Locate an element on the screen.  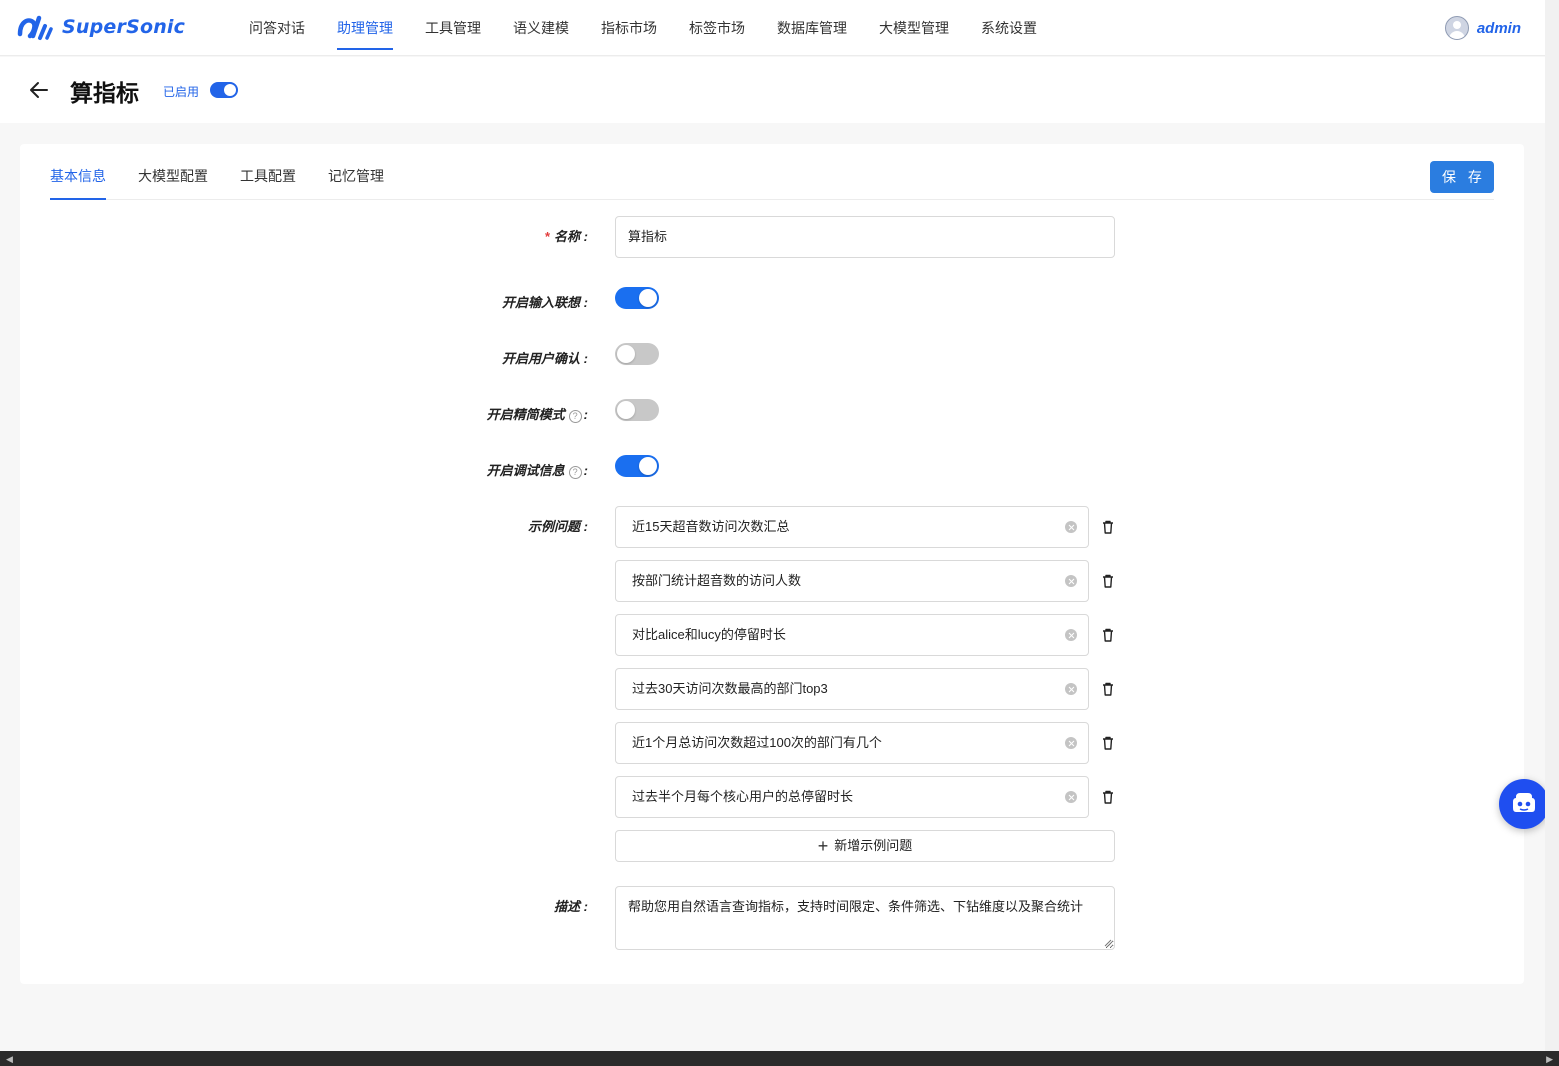
examples-label-text: 示例问题 is located at coordinates (554, 526).